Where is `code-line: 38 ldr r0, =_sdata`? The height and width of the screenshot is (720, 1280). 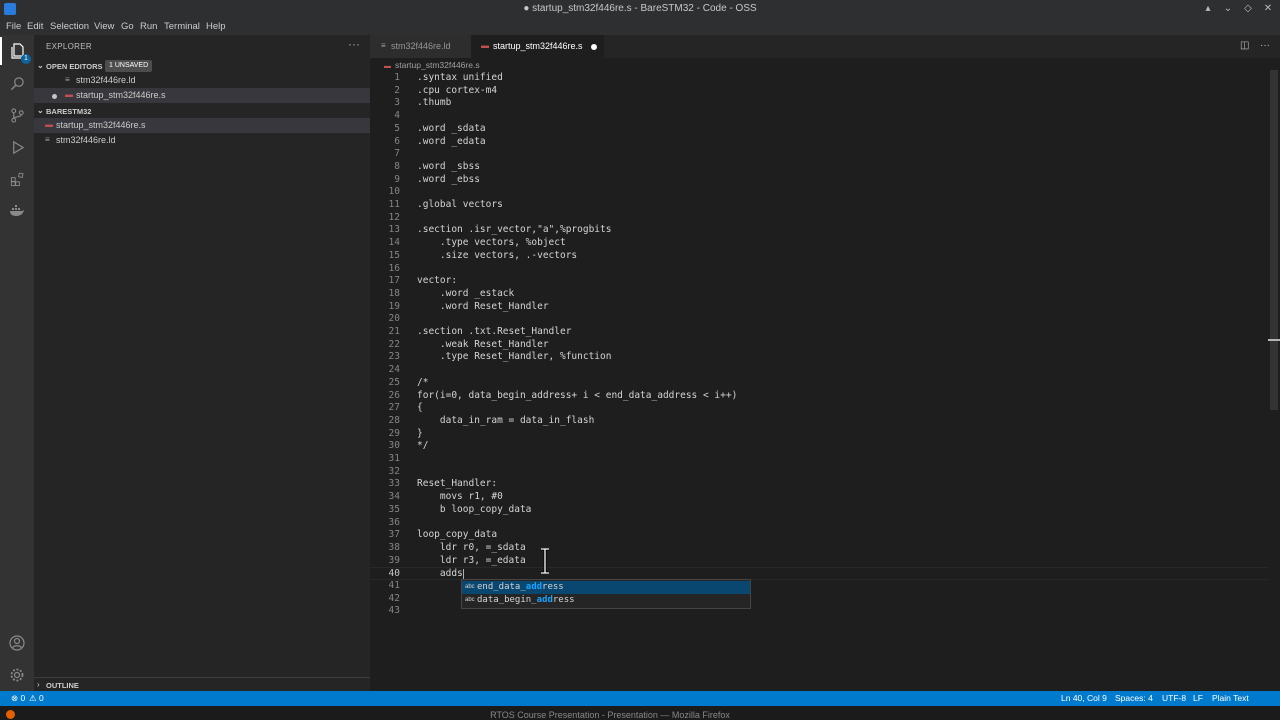 code-line: 38 ldr r0, =_sdata is located at coordinates (820, 548).